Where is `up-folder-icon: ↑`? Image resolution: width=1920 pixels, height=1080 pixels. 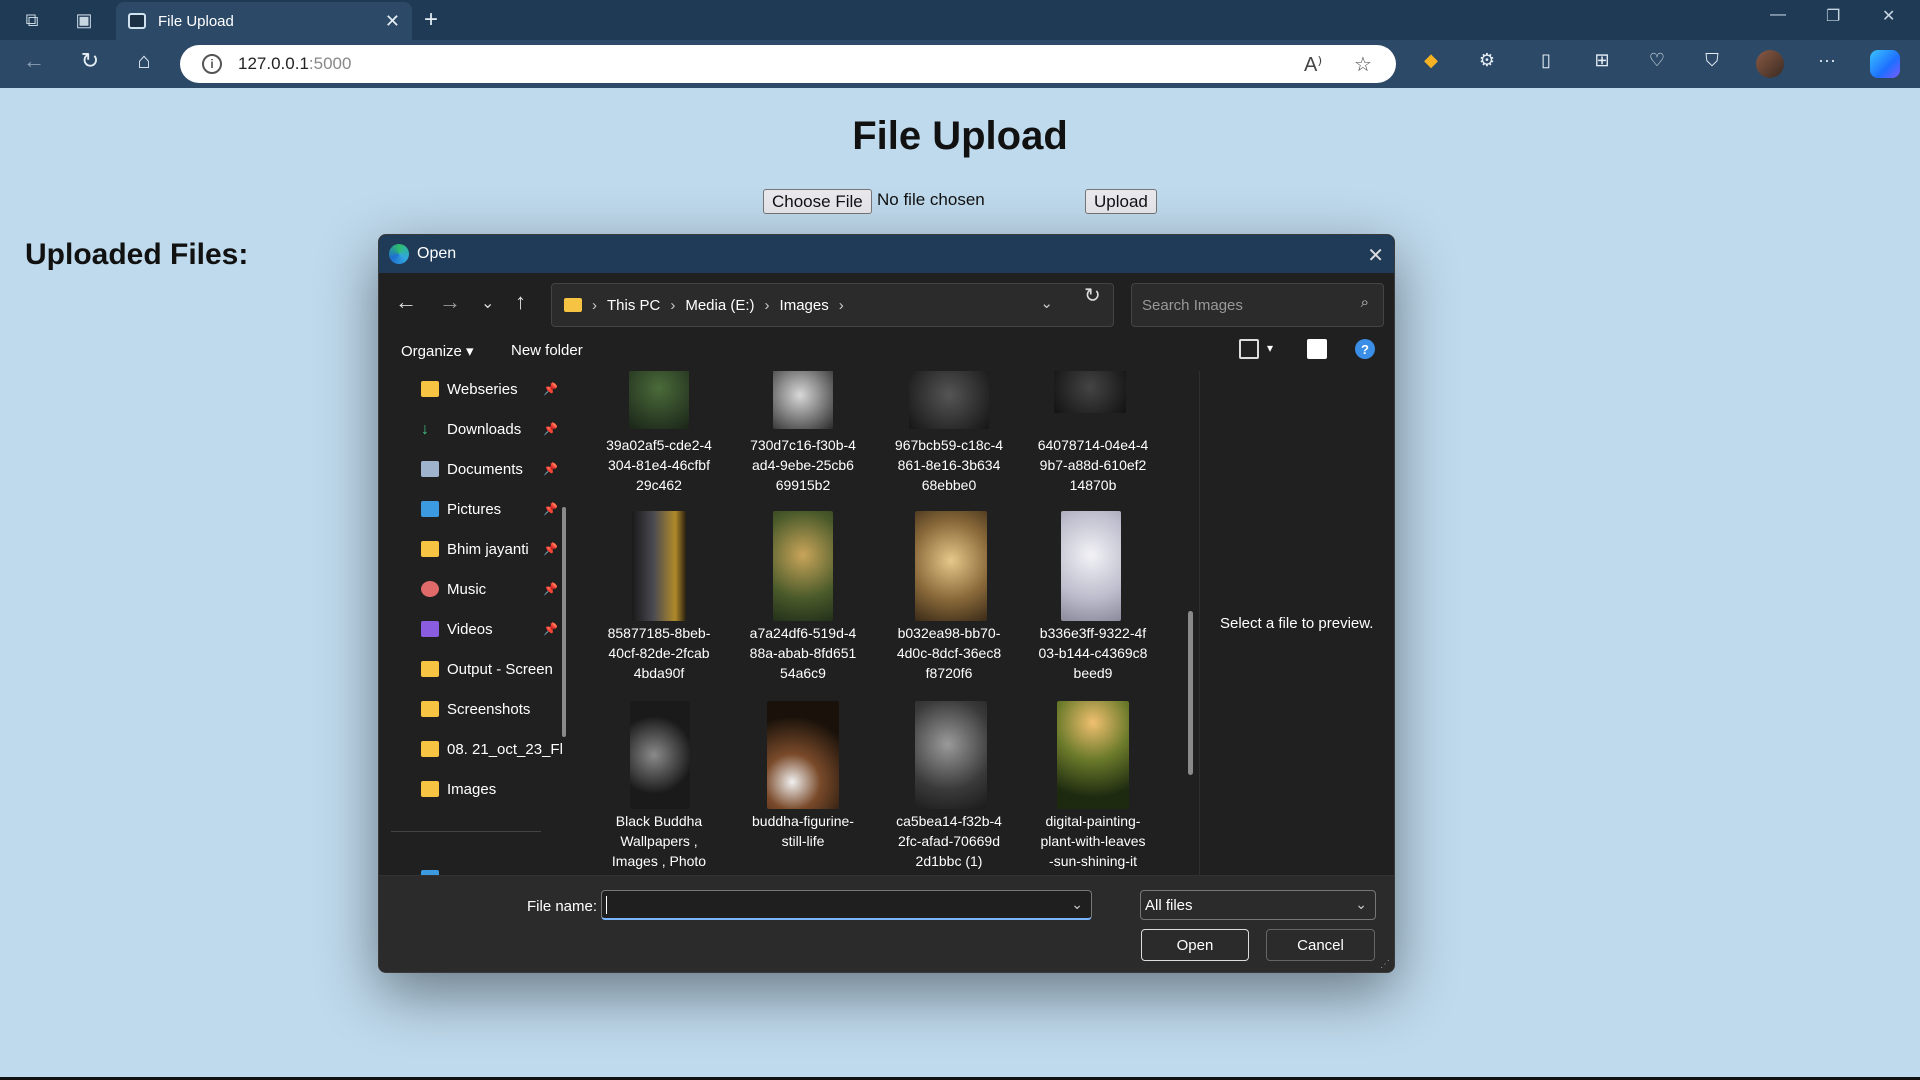 up-folder-icon: ↑ is located at coordinates (520, 302).